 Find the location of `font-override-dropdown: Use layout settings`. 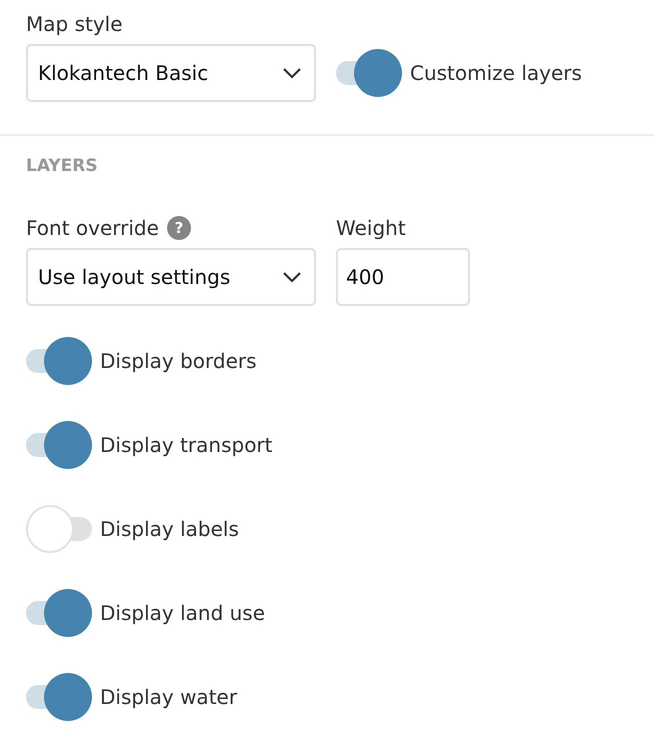

font-override-dropdown: Use layout settings is located at coordinates (171, 277).